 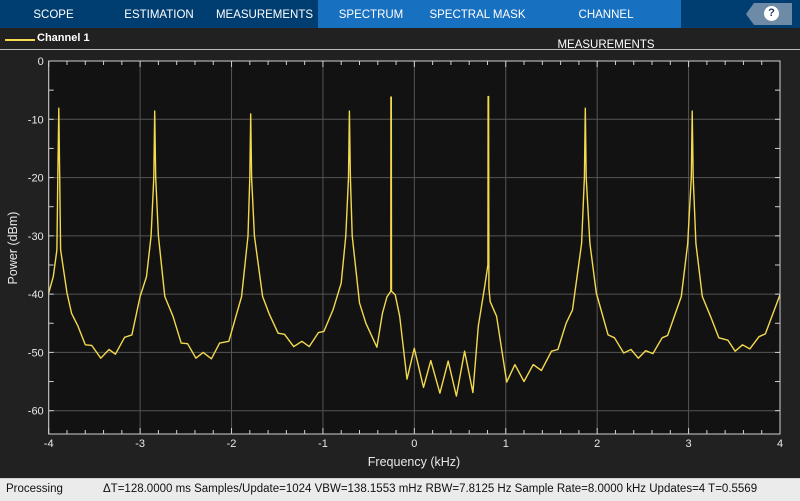 What do you see at coordinates (53, 14) in the screenshot?
I see `tab-scope: SCOPE` at bounding box center [53, 14].